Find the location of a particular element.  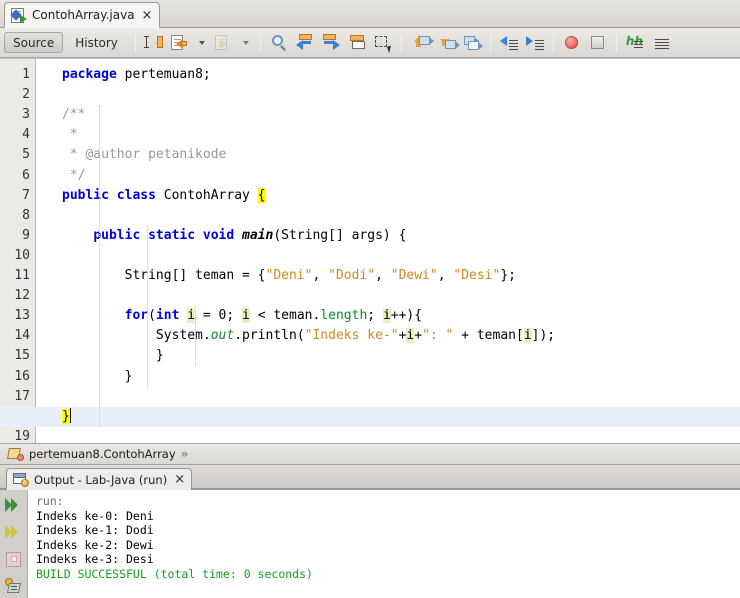

code-token: * is located at coordinates (70, 135).